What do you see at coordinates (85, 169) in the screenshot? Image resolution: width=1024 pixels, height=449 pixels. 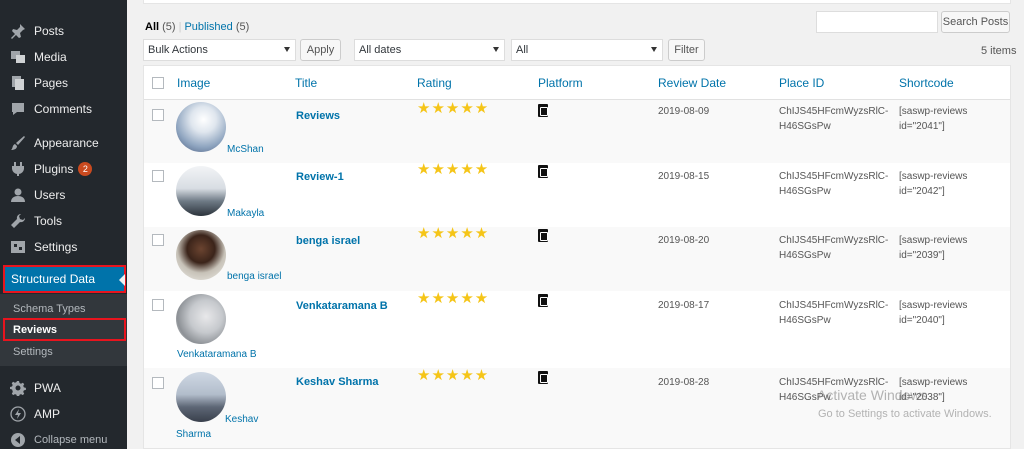 I see `plugins-update-badge: 2` at bounding box center [85, 169].